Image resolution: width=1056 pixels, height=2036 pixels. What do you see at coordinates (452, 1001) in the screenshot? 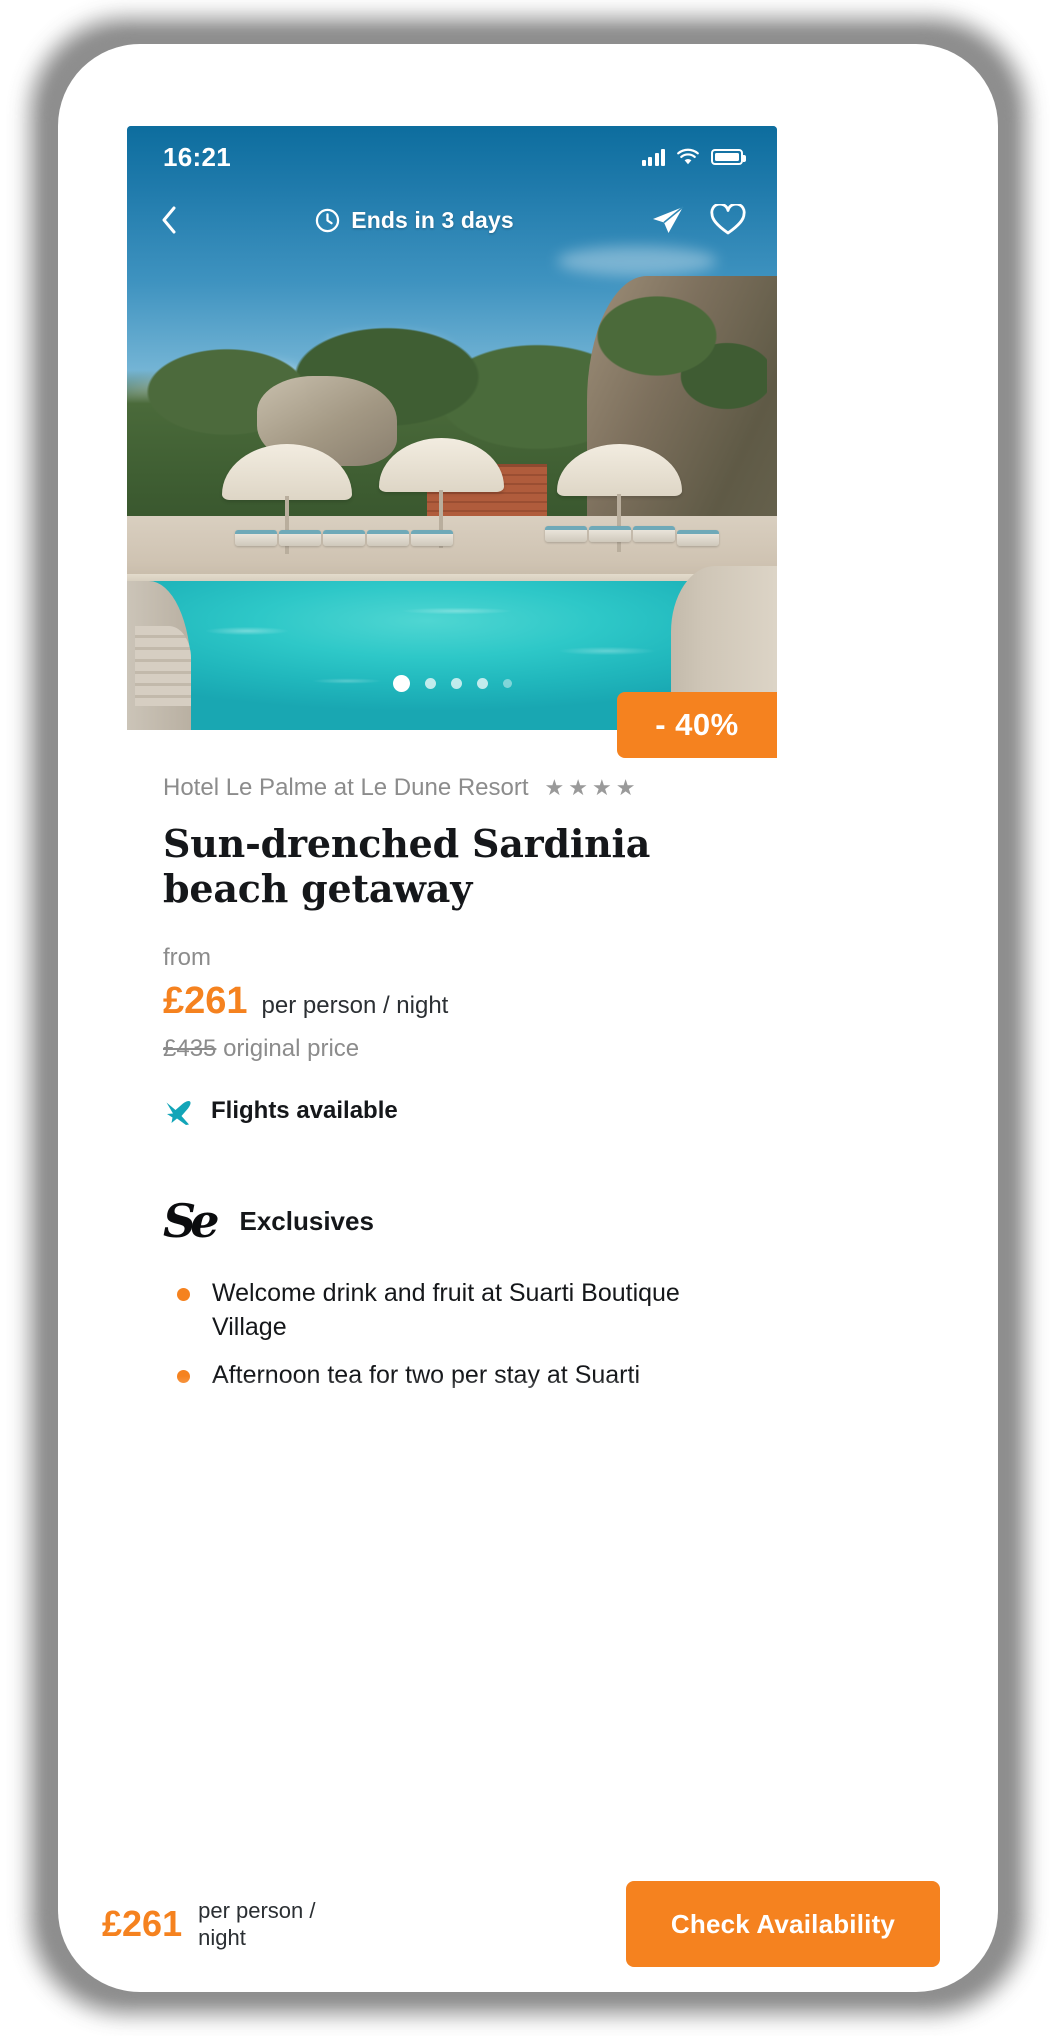
I see `price-row: £261 per person / night` at bounding box center [452, 1001].